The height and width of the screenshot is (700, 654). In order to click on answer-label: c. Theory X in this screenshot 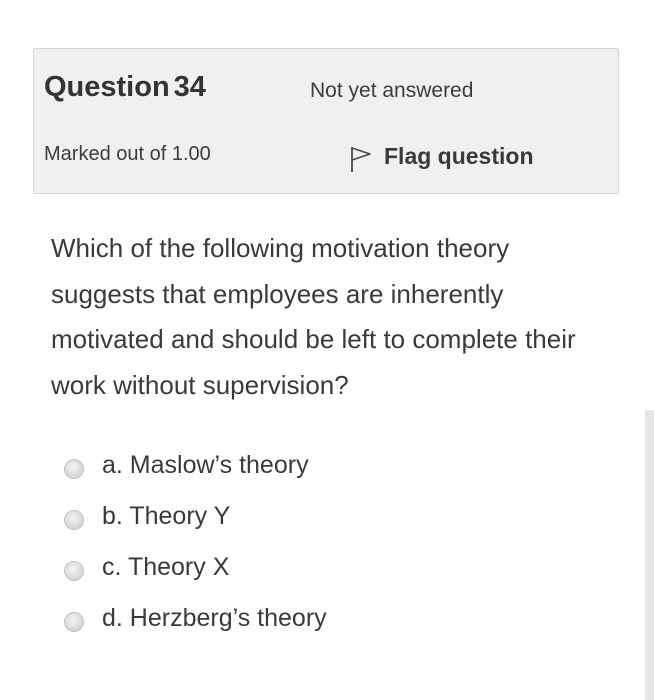, I will do `click(166, 567)`.